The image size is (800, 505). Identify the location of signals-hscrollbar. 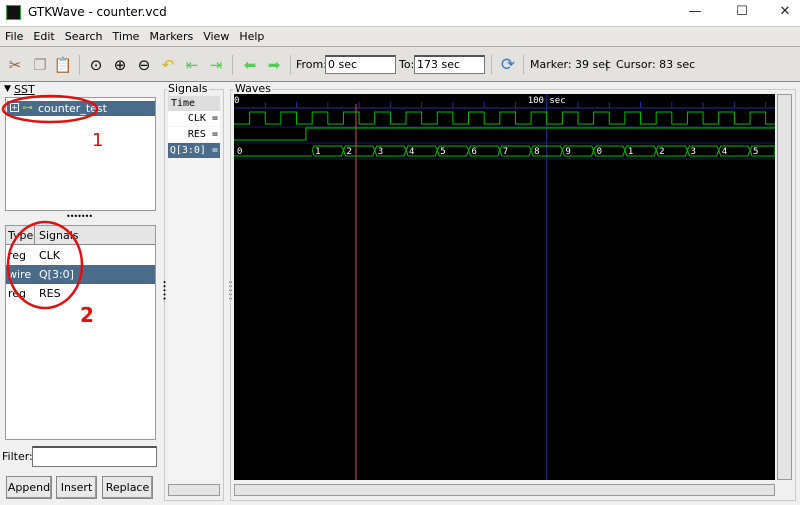
(194, 490).